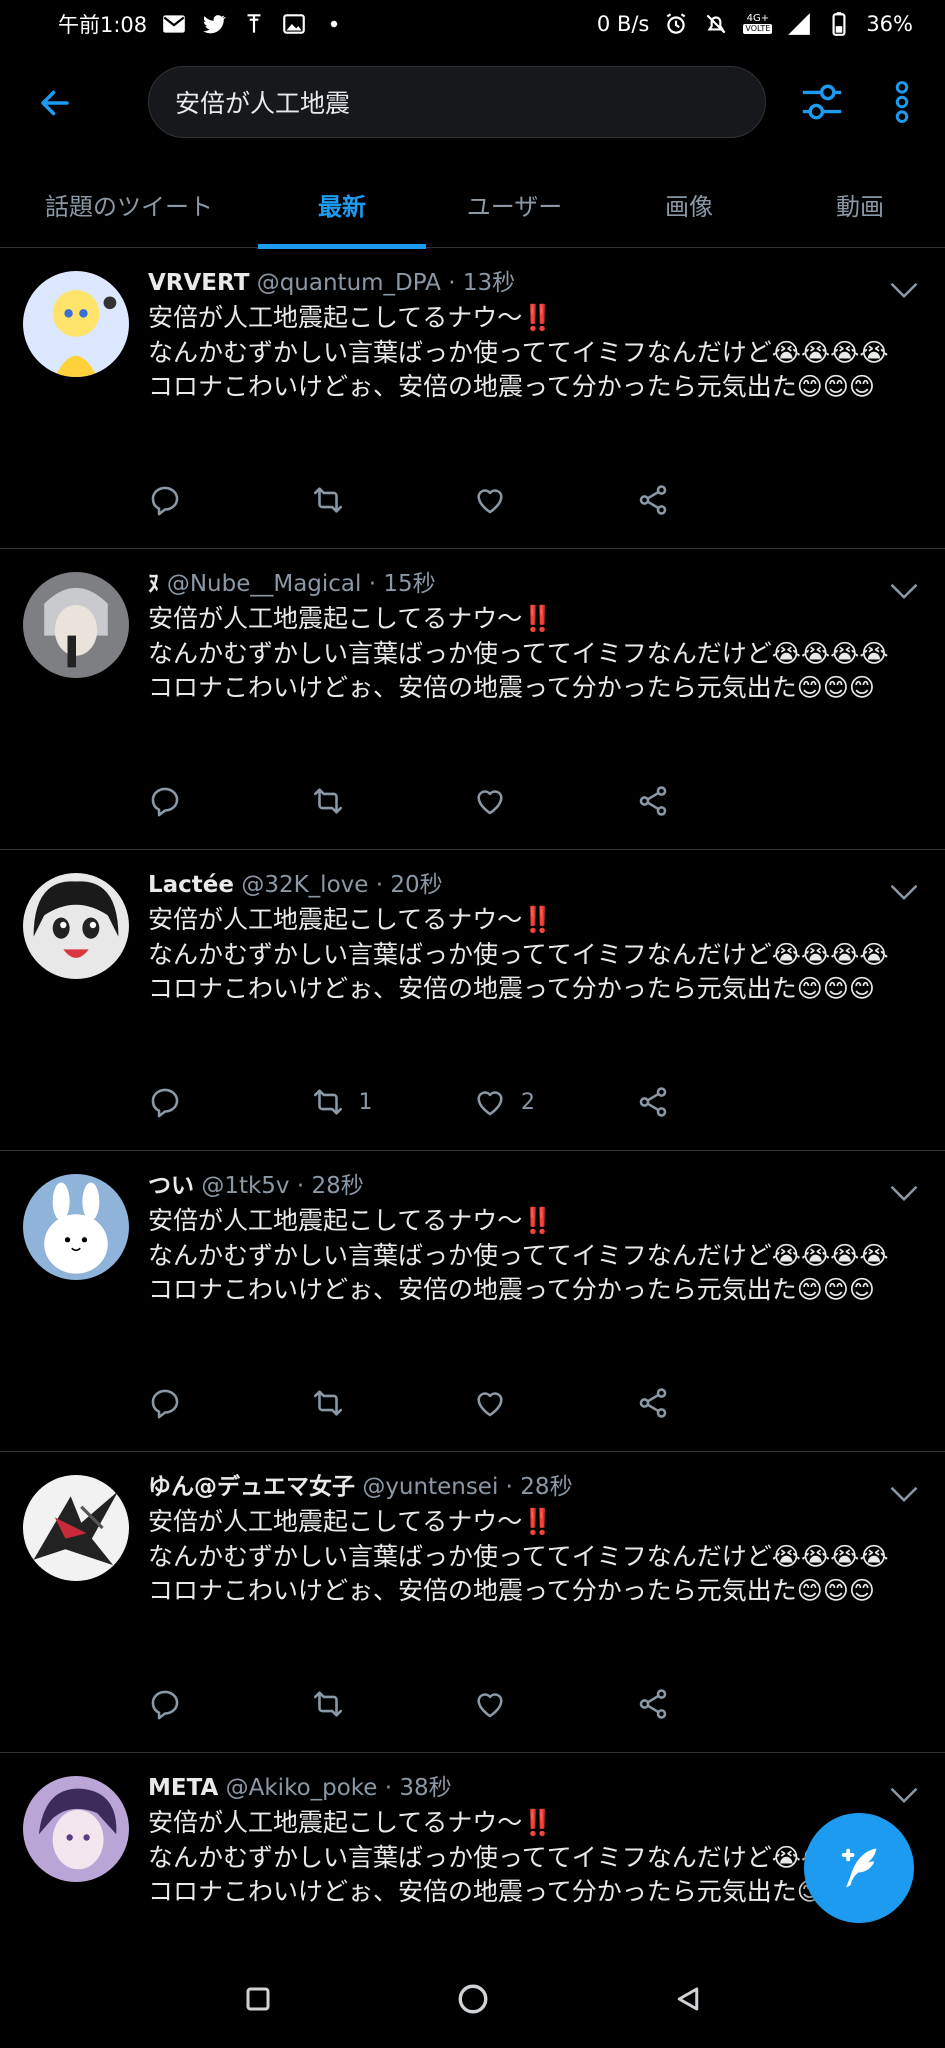 The image size is (945, 2048). What do you see at coordinates (392, 1102) in the screenshot?
I see `retweet-button: 1` at bounding box center [392, 1102].